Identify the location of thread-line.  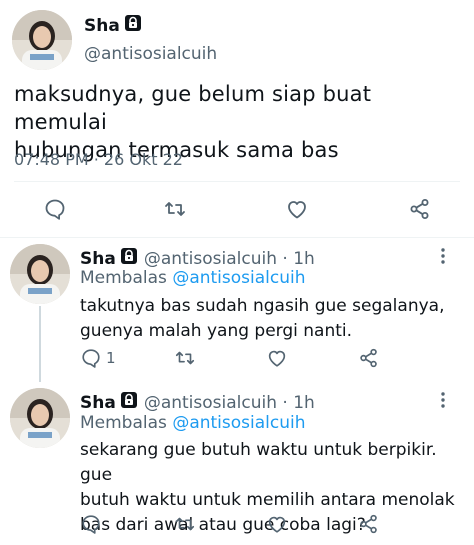
(40, 344).